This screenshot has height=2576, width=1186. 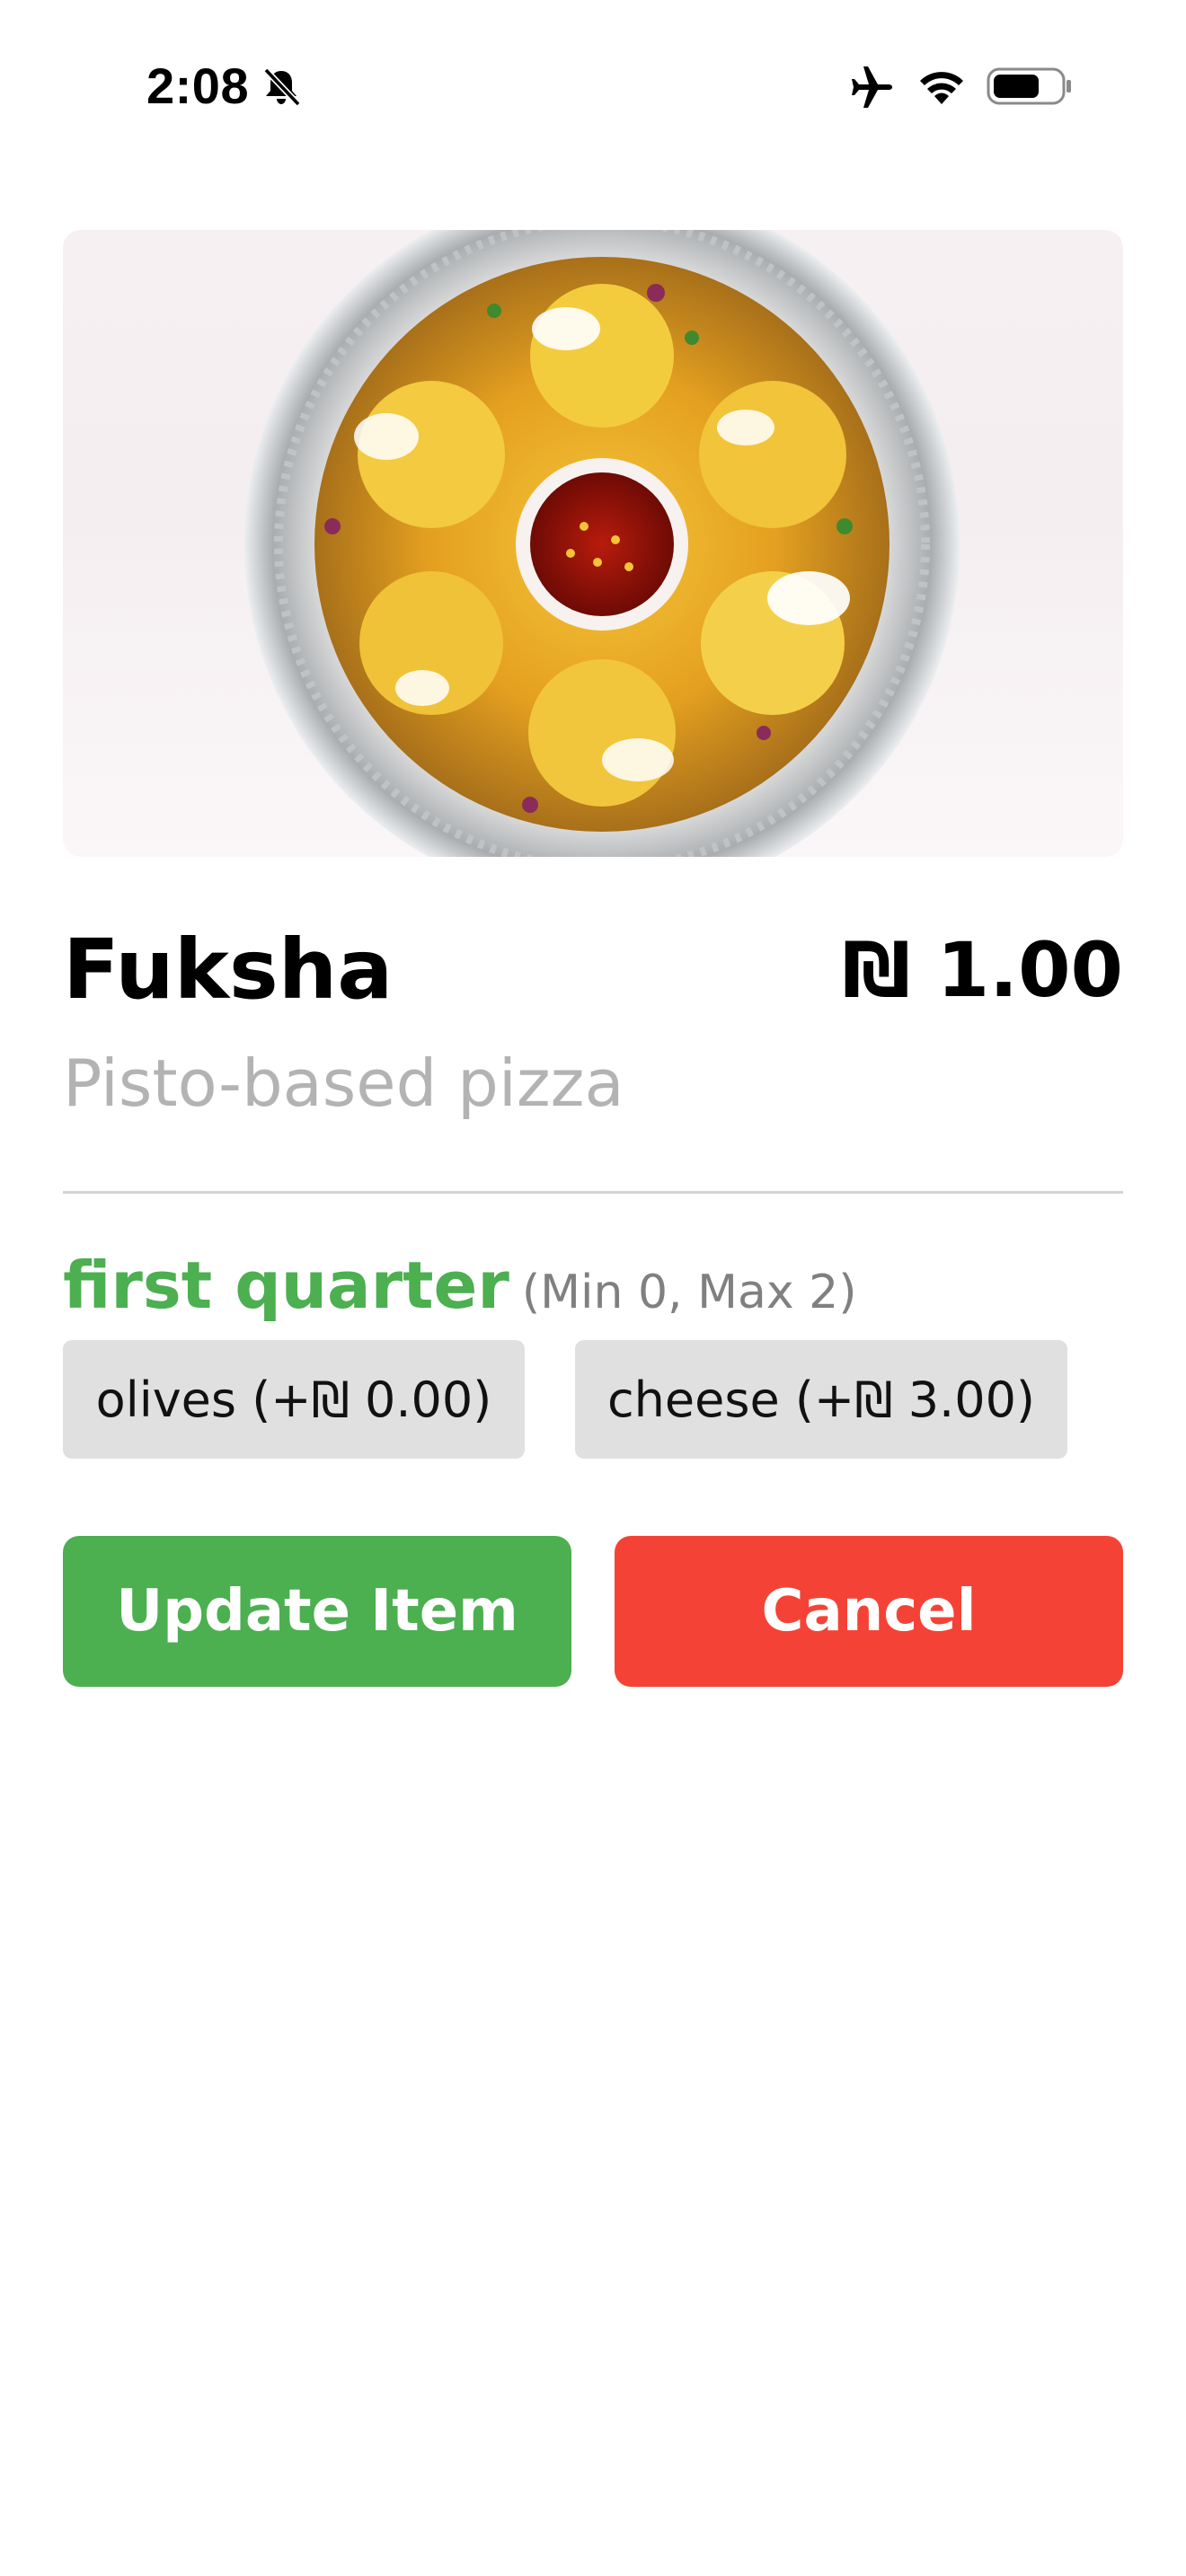 What do you see at coordinates (821, 1399) in the screenshot?
I see `option-chip-cheese: cheese (+₪ 3.00)` at bounding box center [821, 1399].